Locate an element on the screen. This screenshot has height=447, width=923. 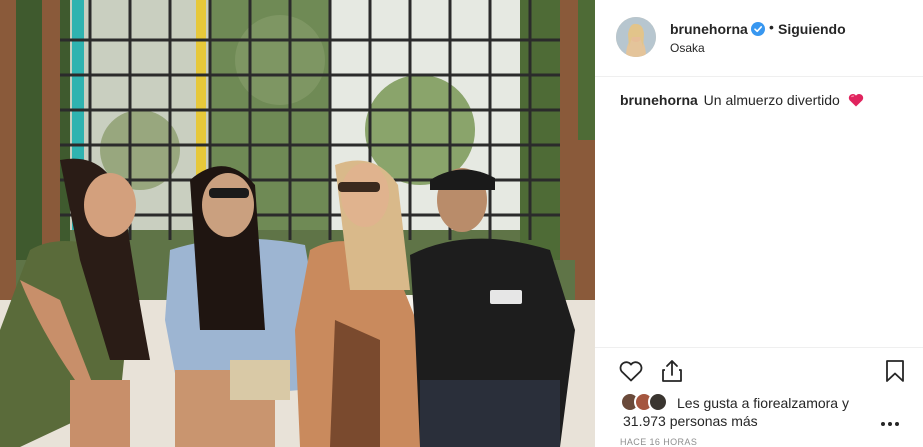
post-timestamp: HACE 16 HORAS is located at coordinates (658, 442).